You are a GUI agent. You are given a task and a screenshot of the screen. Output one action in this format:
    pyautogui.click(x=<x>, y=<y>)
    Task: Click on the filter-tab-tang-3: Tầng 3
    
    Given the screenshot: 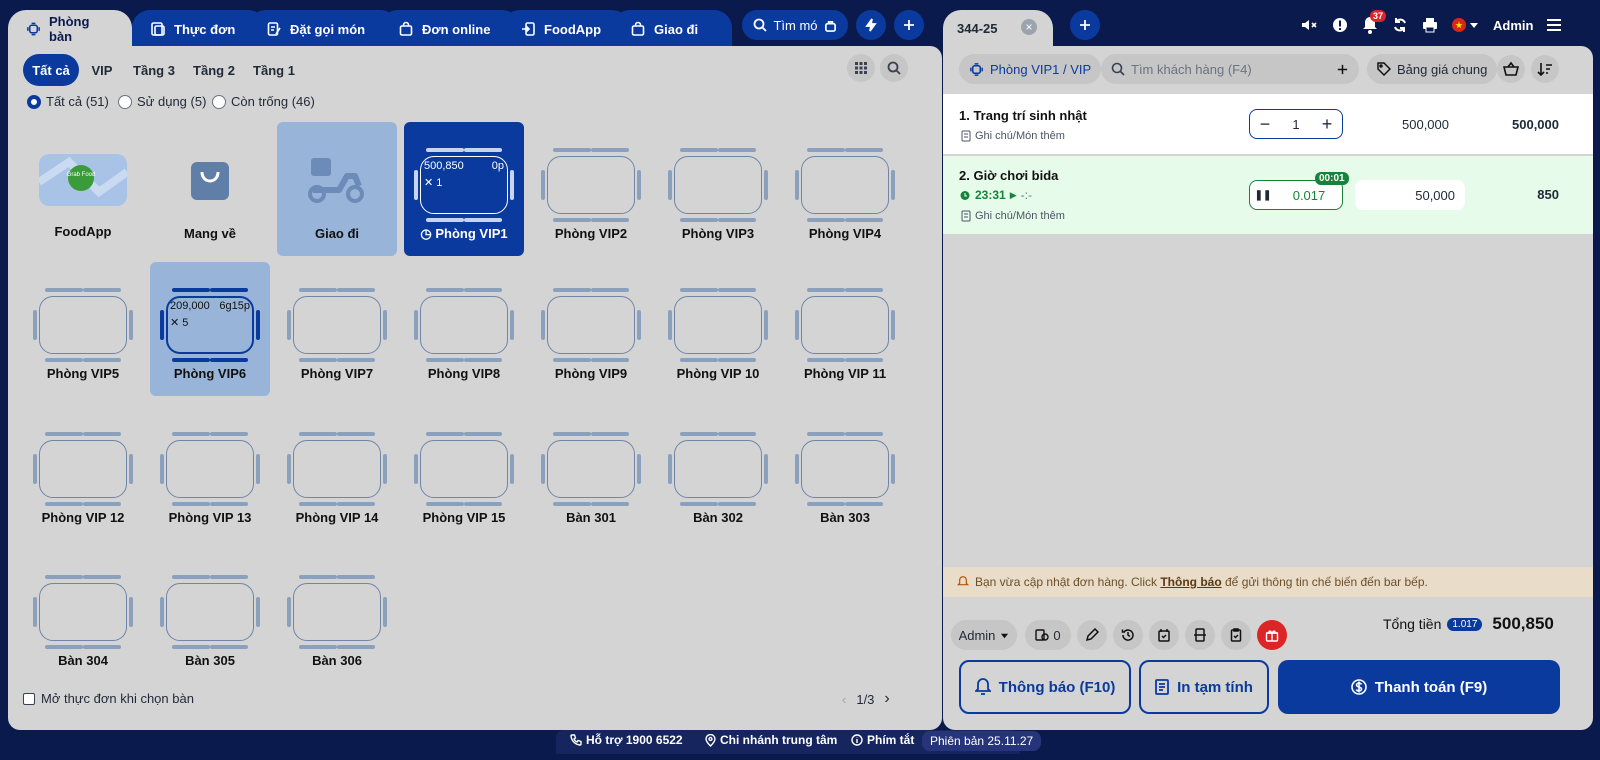 What is the action you would take?
    pyautogui.click(x=154, y=70)
    